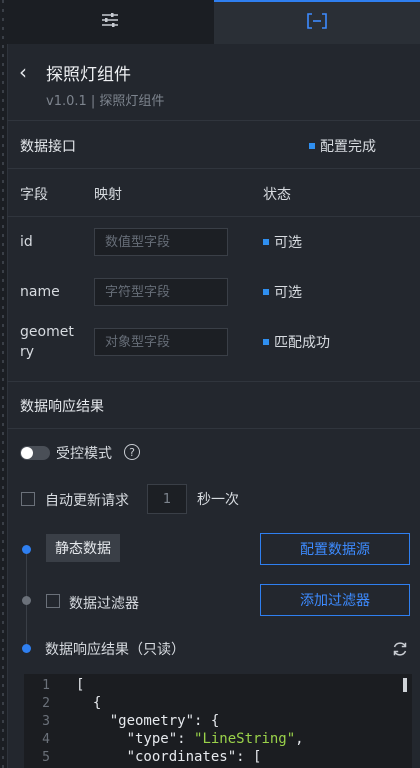  Describe the element at coordinates (40, 292) in the screenshot. I see `field-name-name: name` at that location.